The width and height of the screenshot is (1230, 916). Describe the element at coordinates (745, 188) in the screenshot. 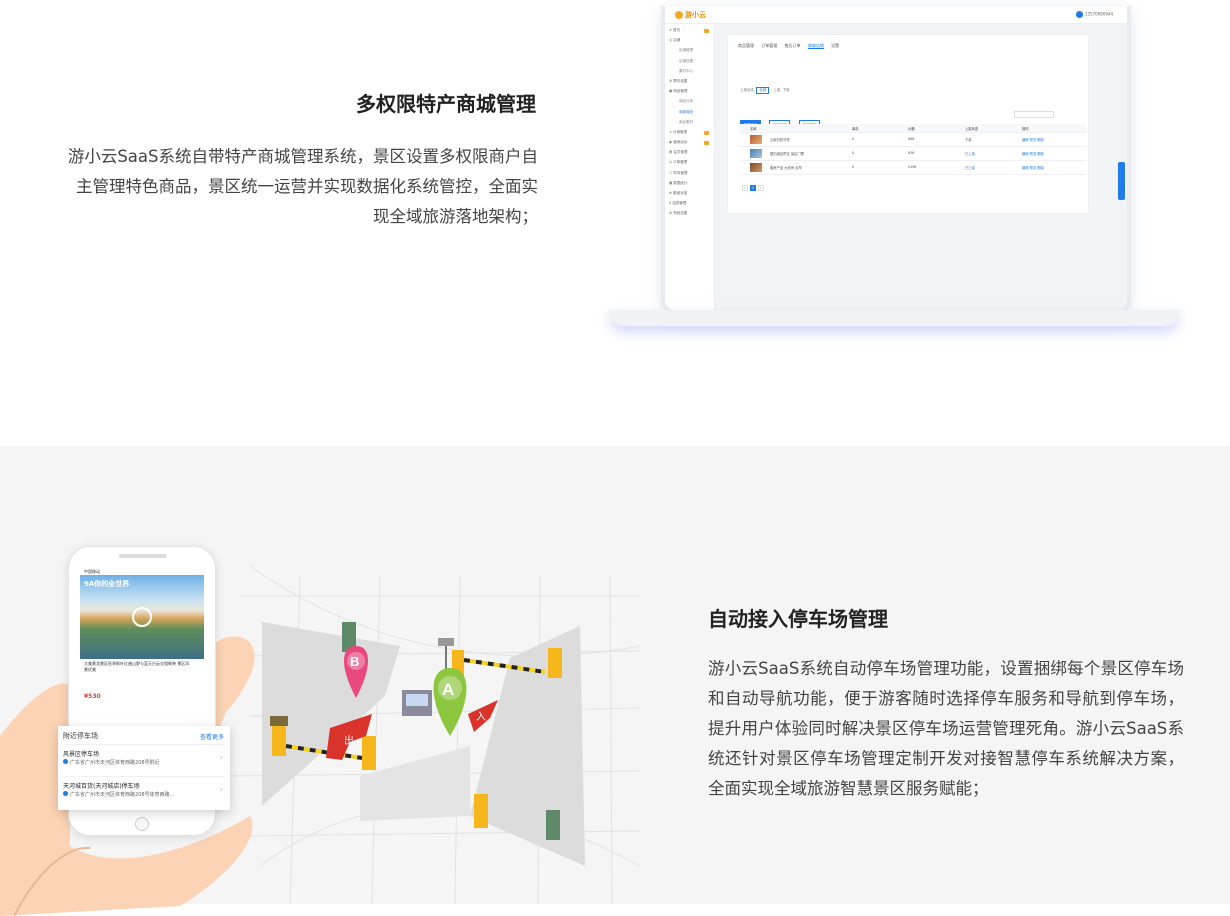

I see `pager-prev: ‹` at that location.